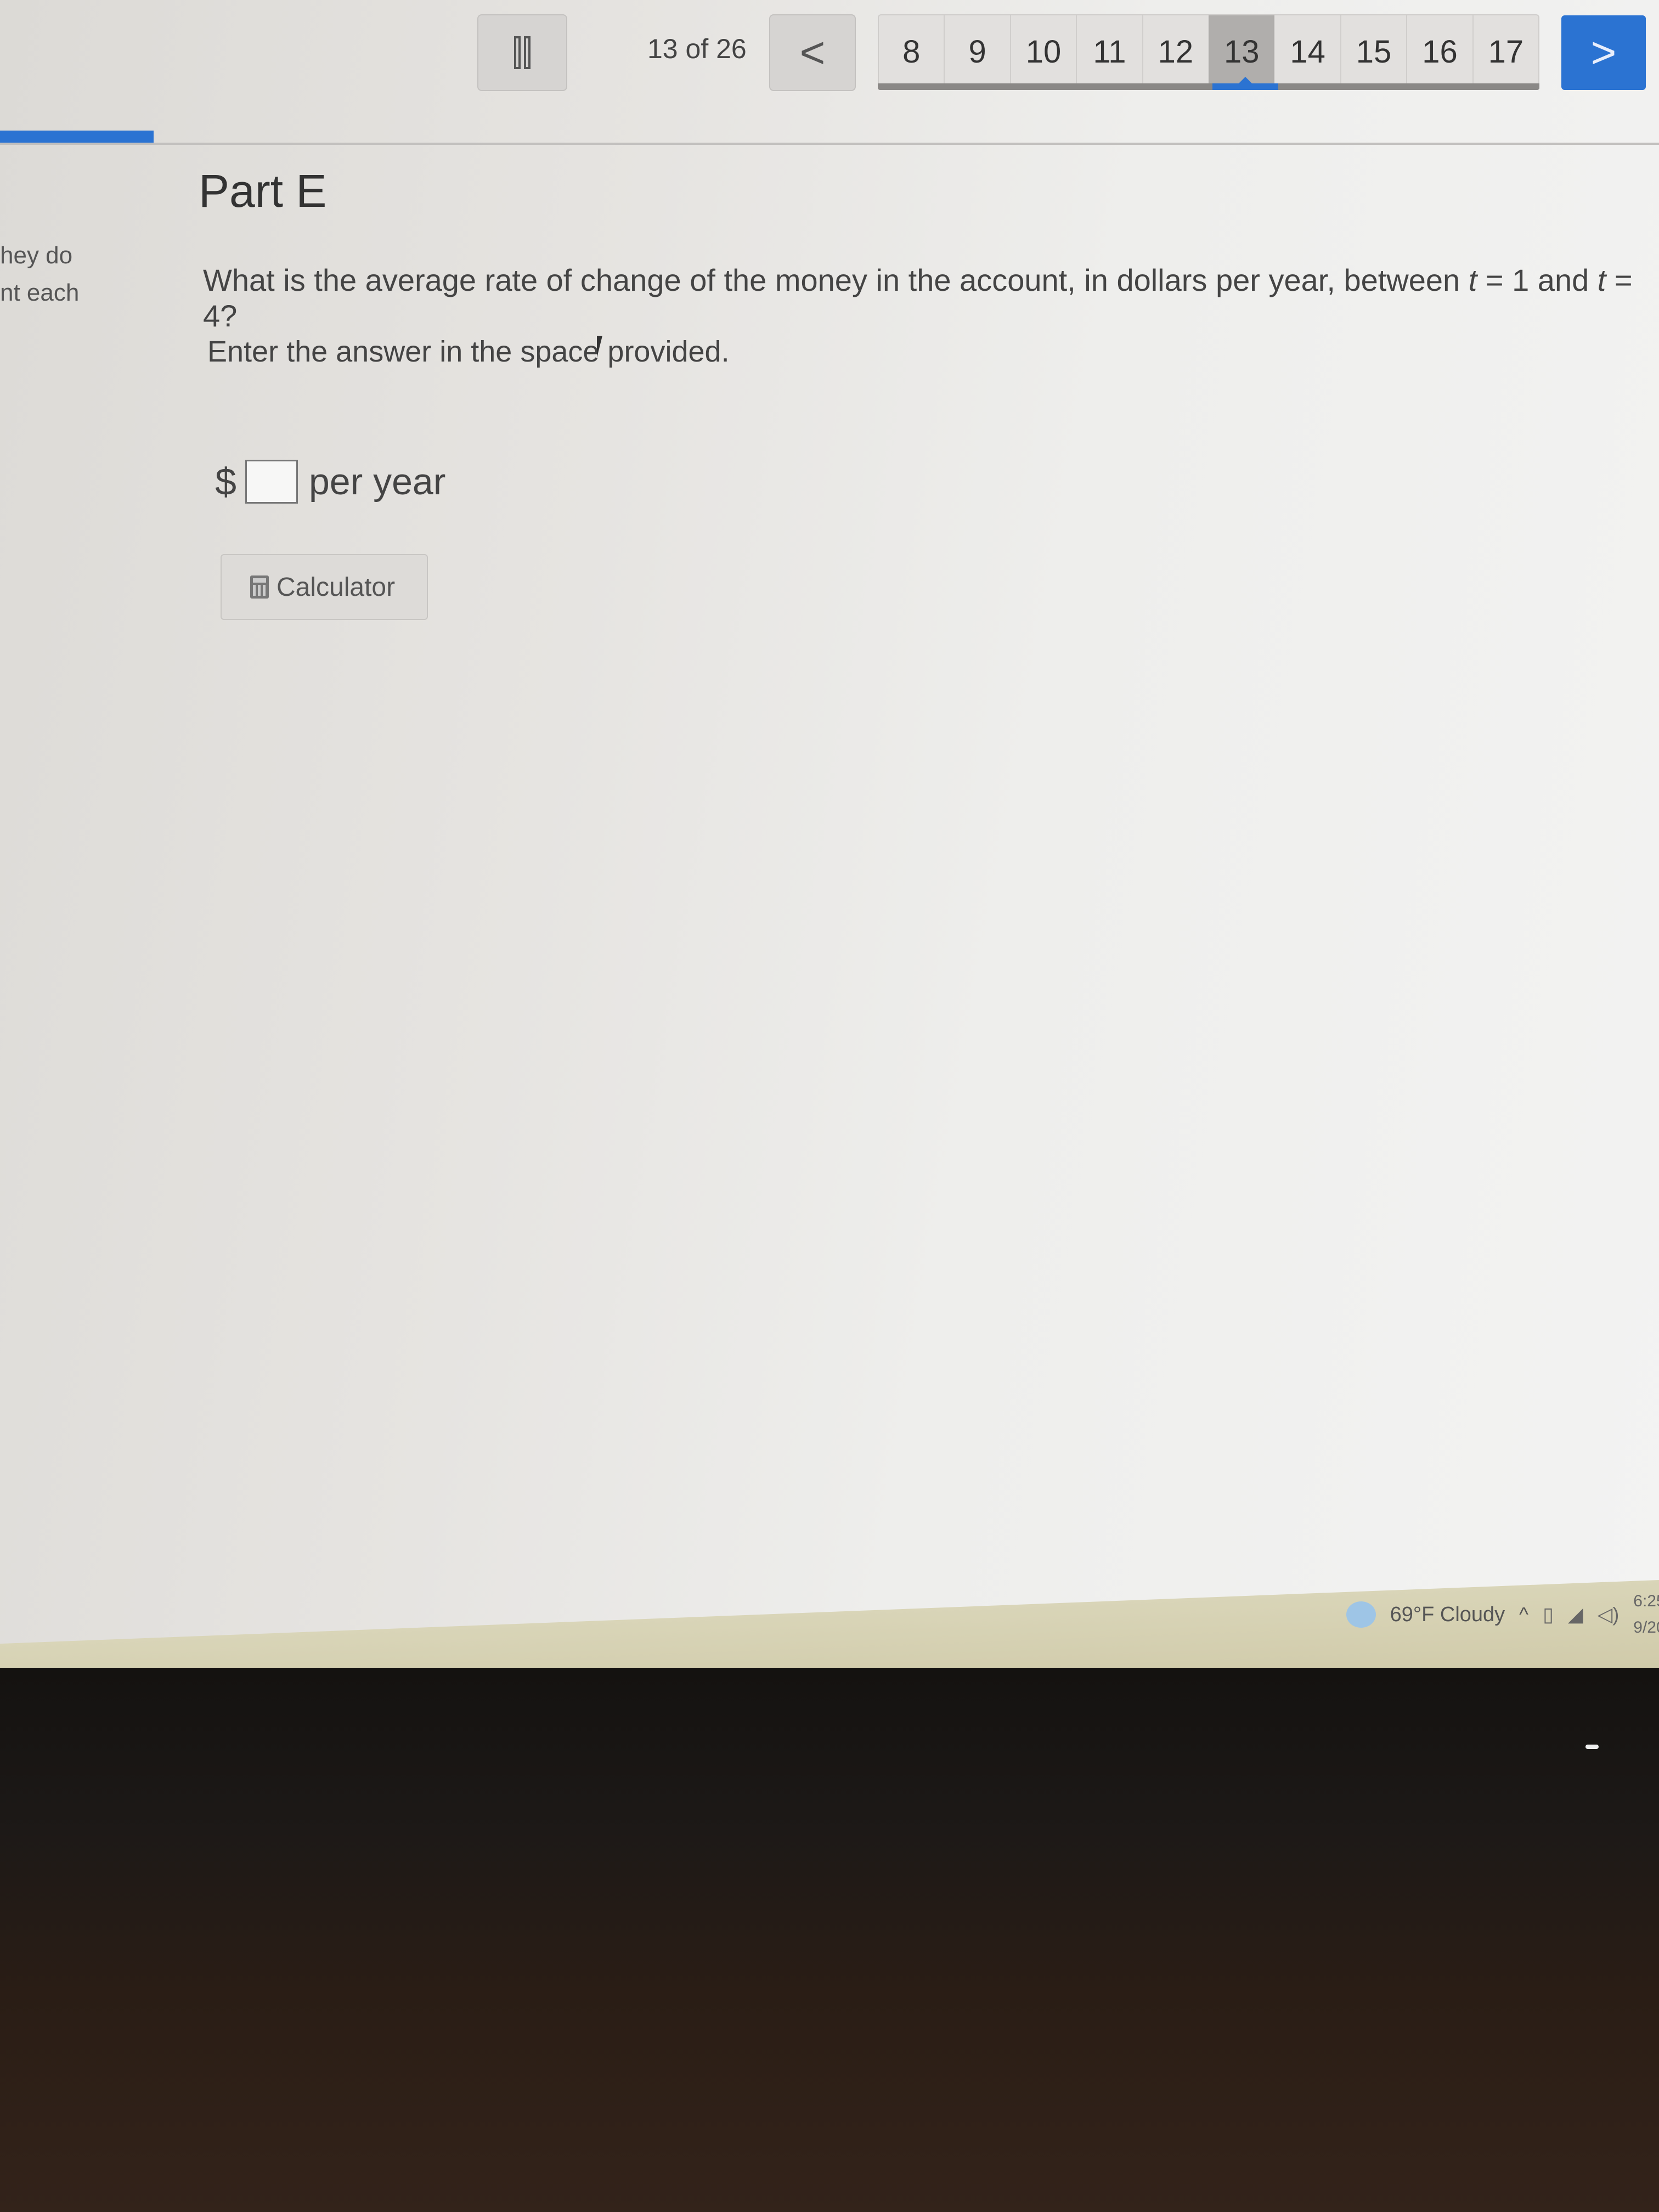 This screenshot has height=2212, width=1659. What do you see at coordinates (271, 482) in the screenshot?
I see `answer-input` at bounding box center [271, 482].